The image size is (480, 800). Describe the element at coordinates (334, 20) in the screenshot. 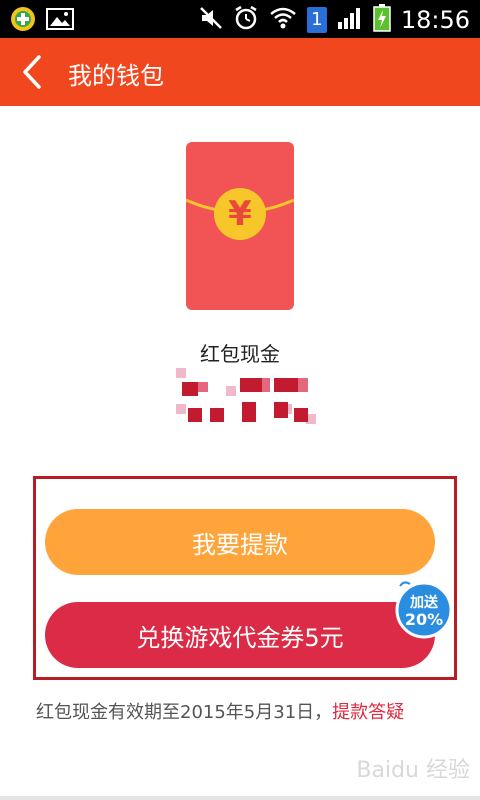

I see `status-right: 1 18:56` at that location.